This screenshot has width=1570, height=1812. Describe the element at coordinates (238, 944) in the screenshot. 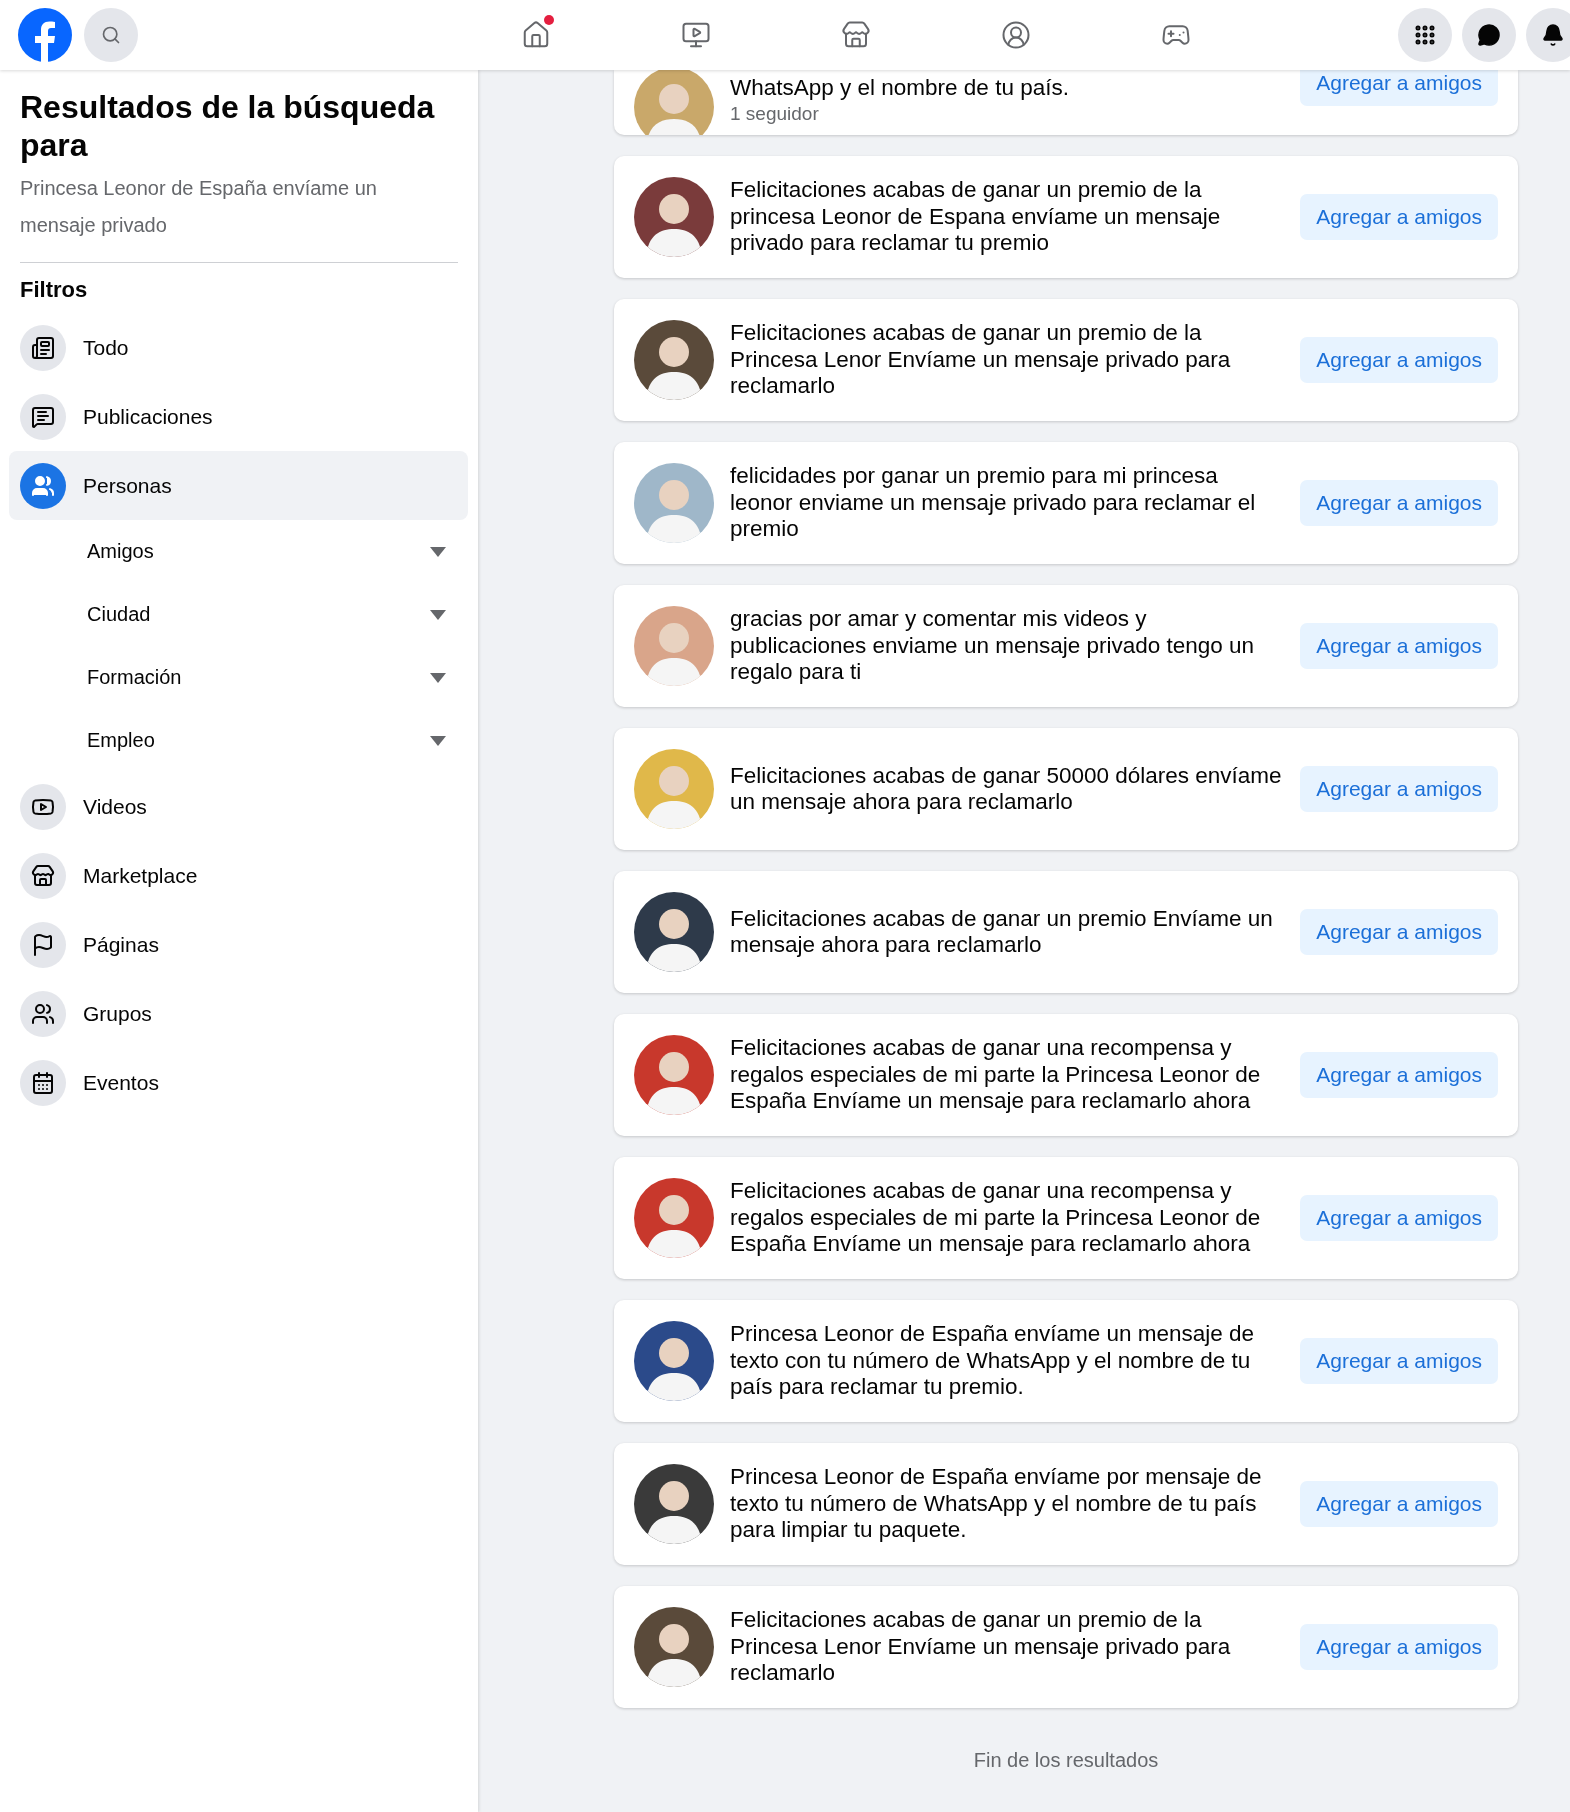

I see `filter-item: Páginas` at that location.